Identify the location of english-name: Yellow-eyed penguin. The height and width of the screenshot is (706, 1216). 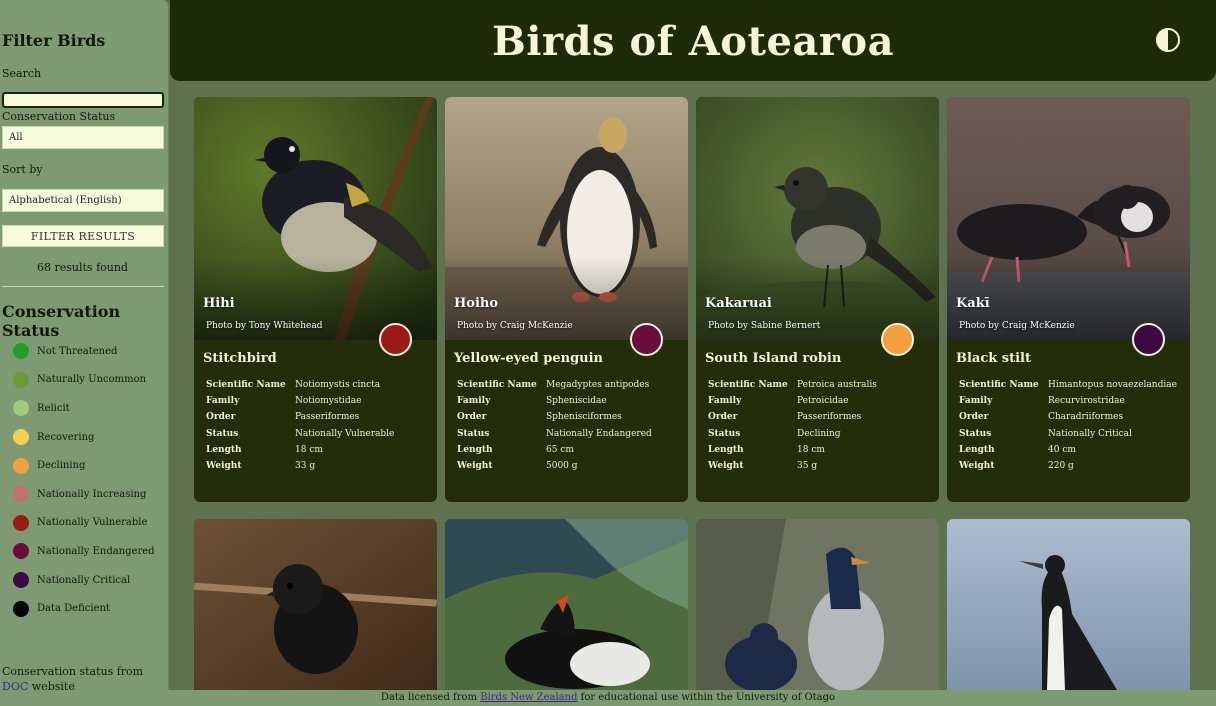
(529, 358).